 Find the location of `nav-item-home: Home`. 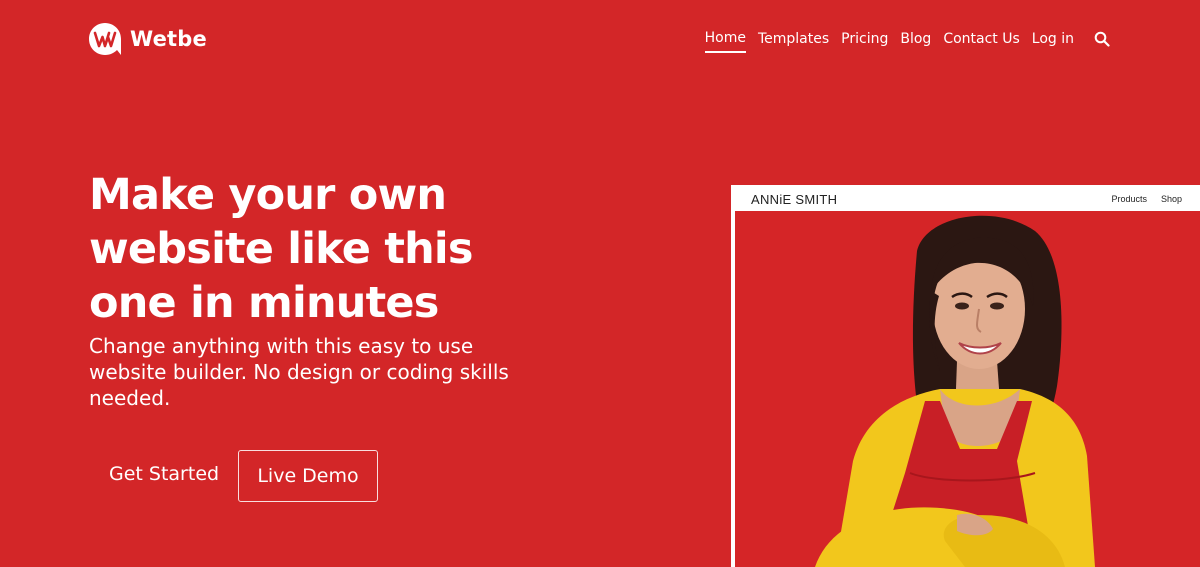

nav-item-home: Home is located at coordinates (725, 41).